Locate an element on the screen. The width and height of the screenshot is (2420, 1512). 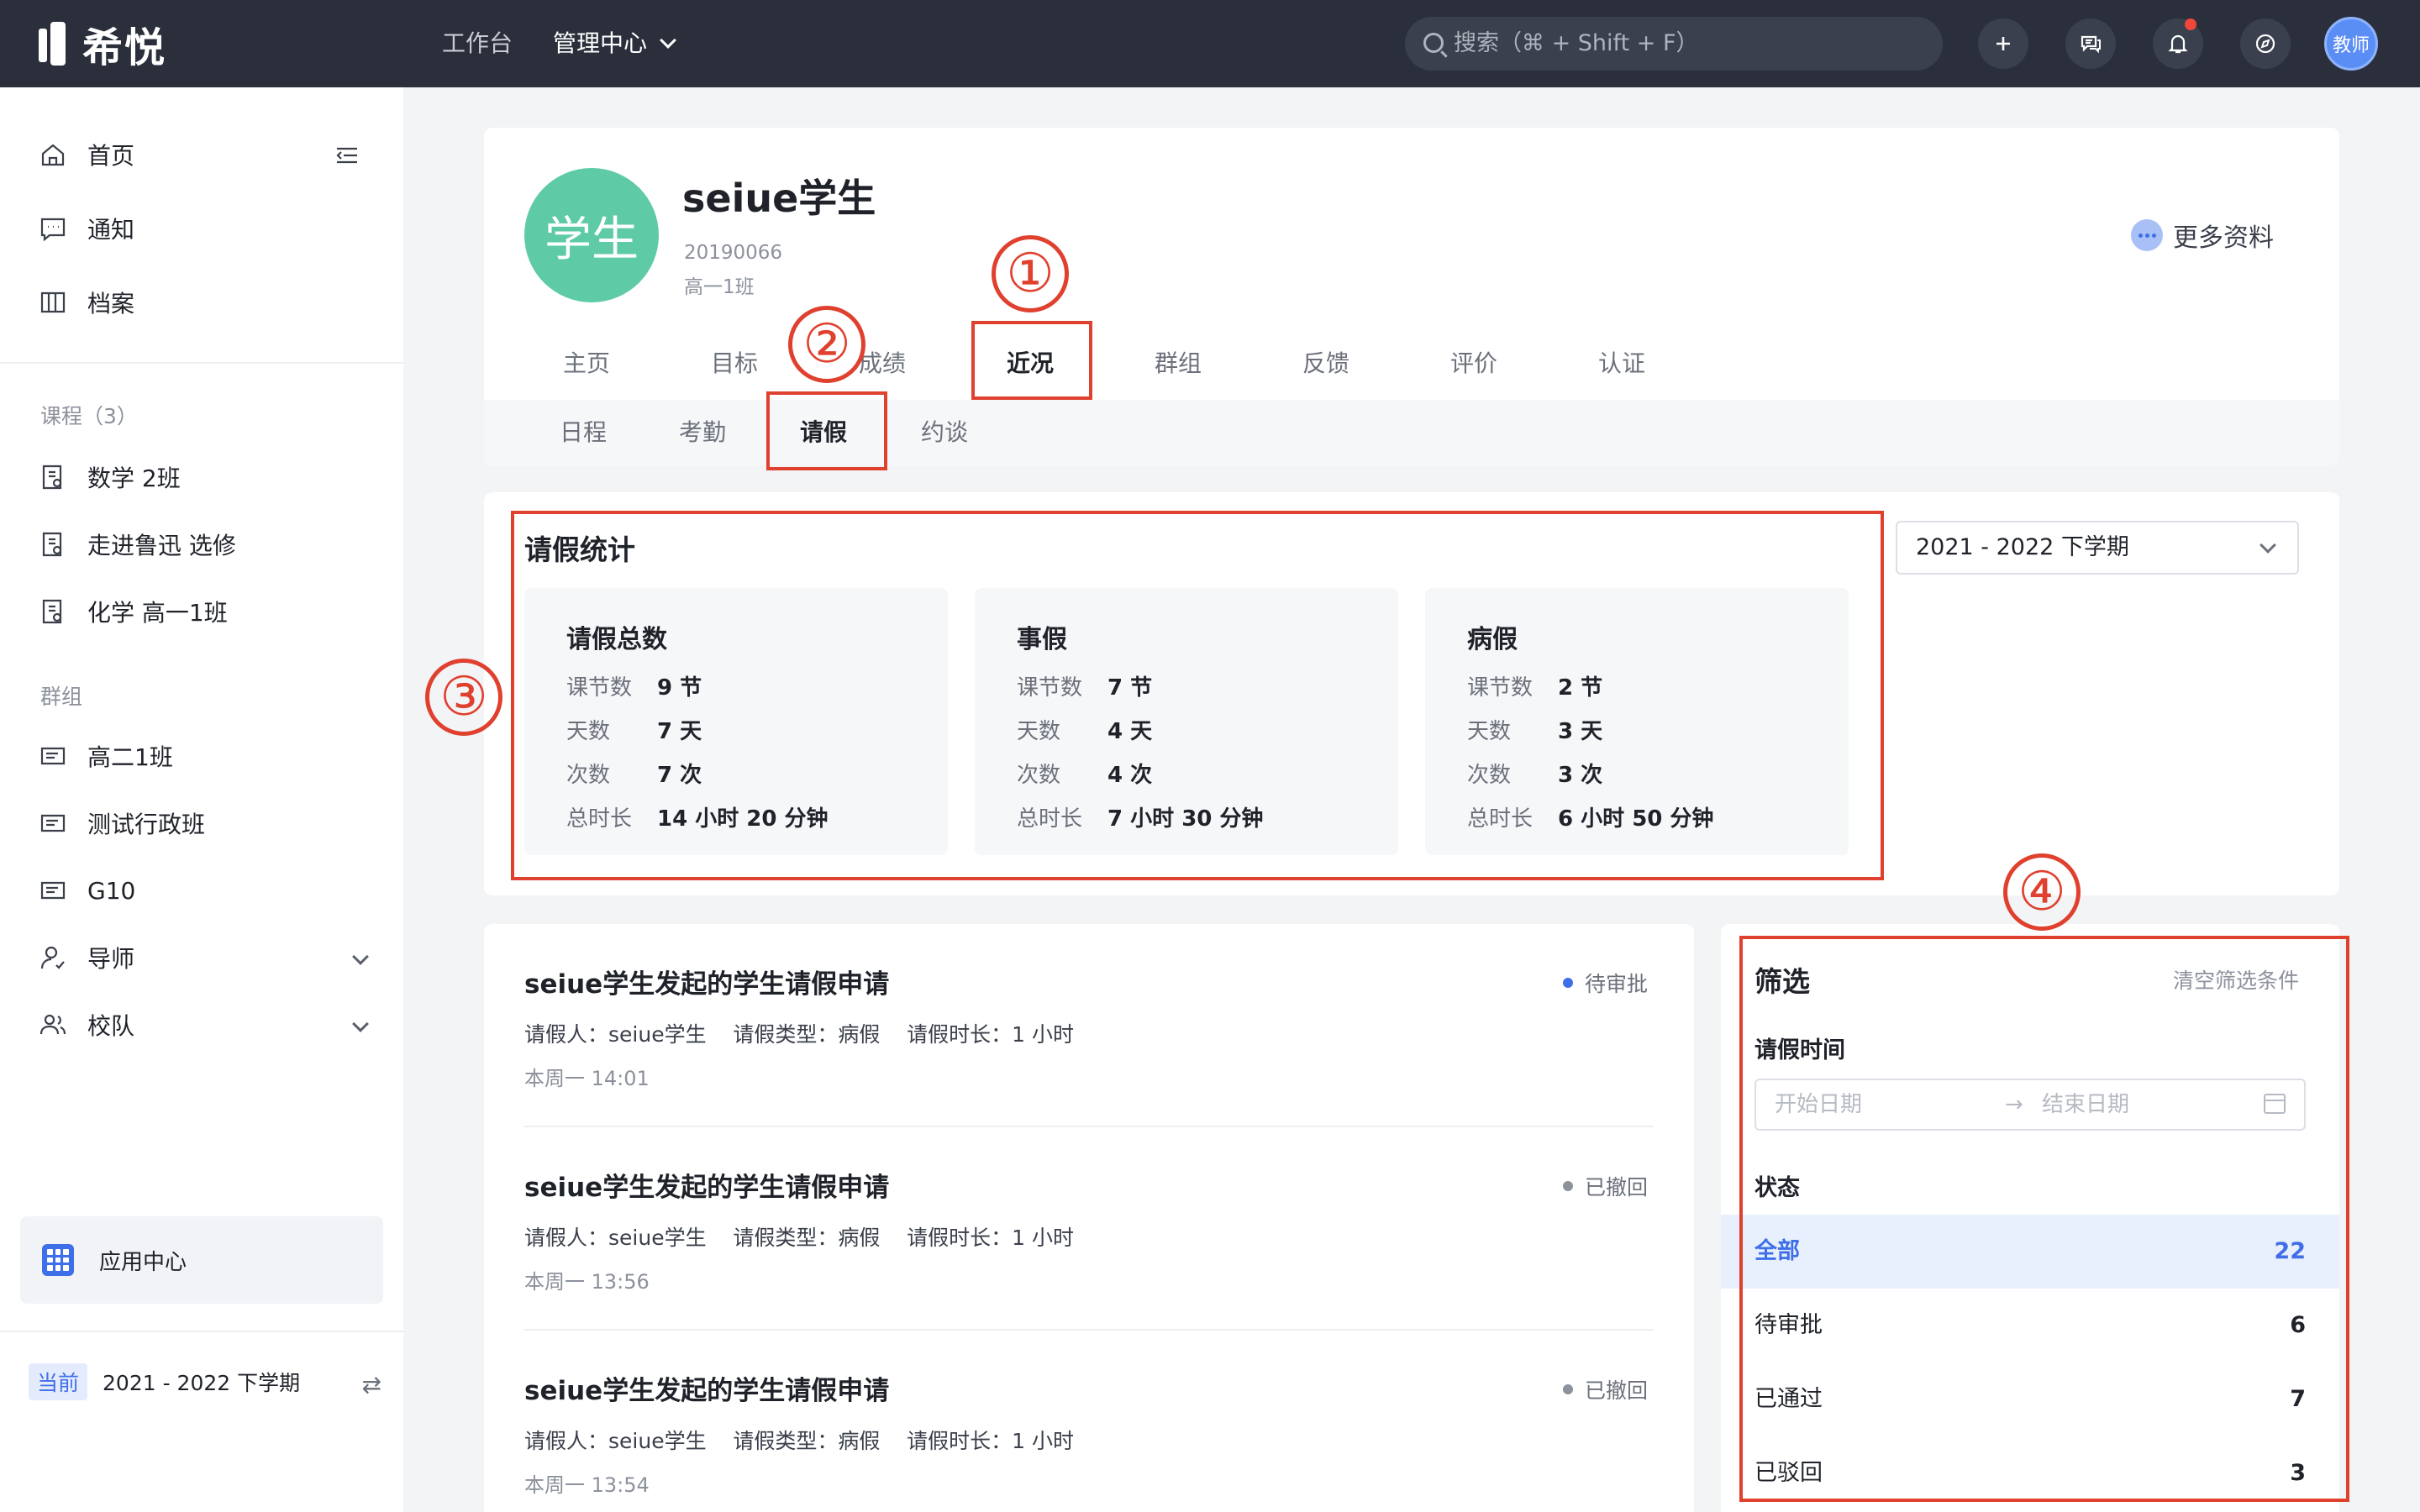
sidebar-divider is located at coordinates (202, 1331).